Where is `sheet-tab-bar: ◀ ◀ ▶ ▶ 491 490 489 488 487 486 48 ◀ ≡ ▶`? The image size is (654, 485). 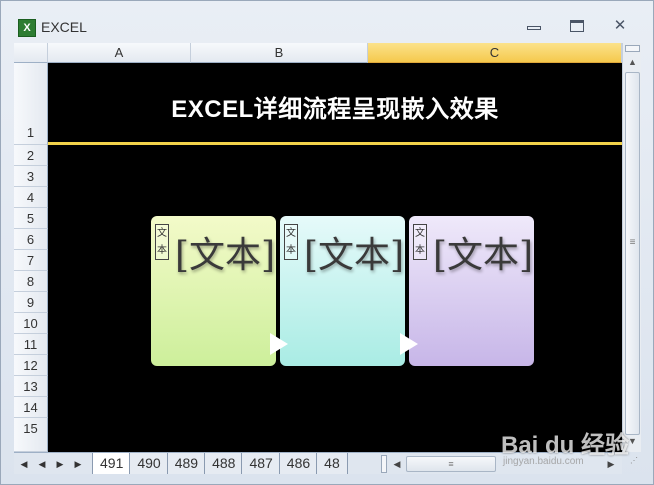 sheet-tab-bar: ◀ ◀ ▶ ▶ 491 490 489 488 487 486 48 ◀ ≡ ▶ is located at coordinates (318, 463).